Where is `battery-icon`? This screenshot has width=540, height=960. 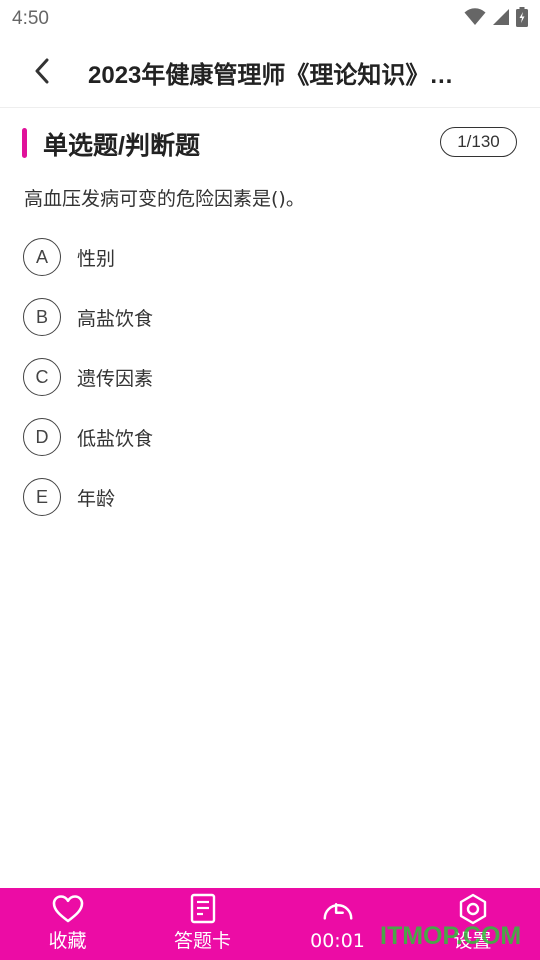
battery-icon is located at coordinates (522, 19).